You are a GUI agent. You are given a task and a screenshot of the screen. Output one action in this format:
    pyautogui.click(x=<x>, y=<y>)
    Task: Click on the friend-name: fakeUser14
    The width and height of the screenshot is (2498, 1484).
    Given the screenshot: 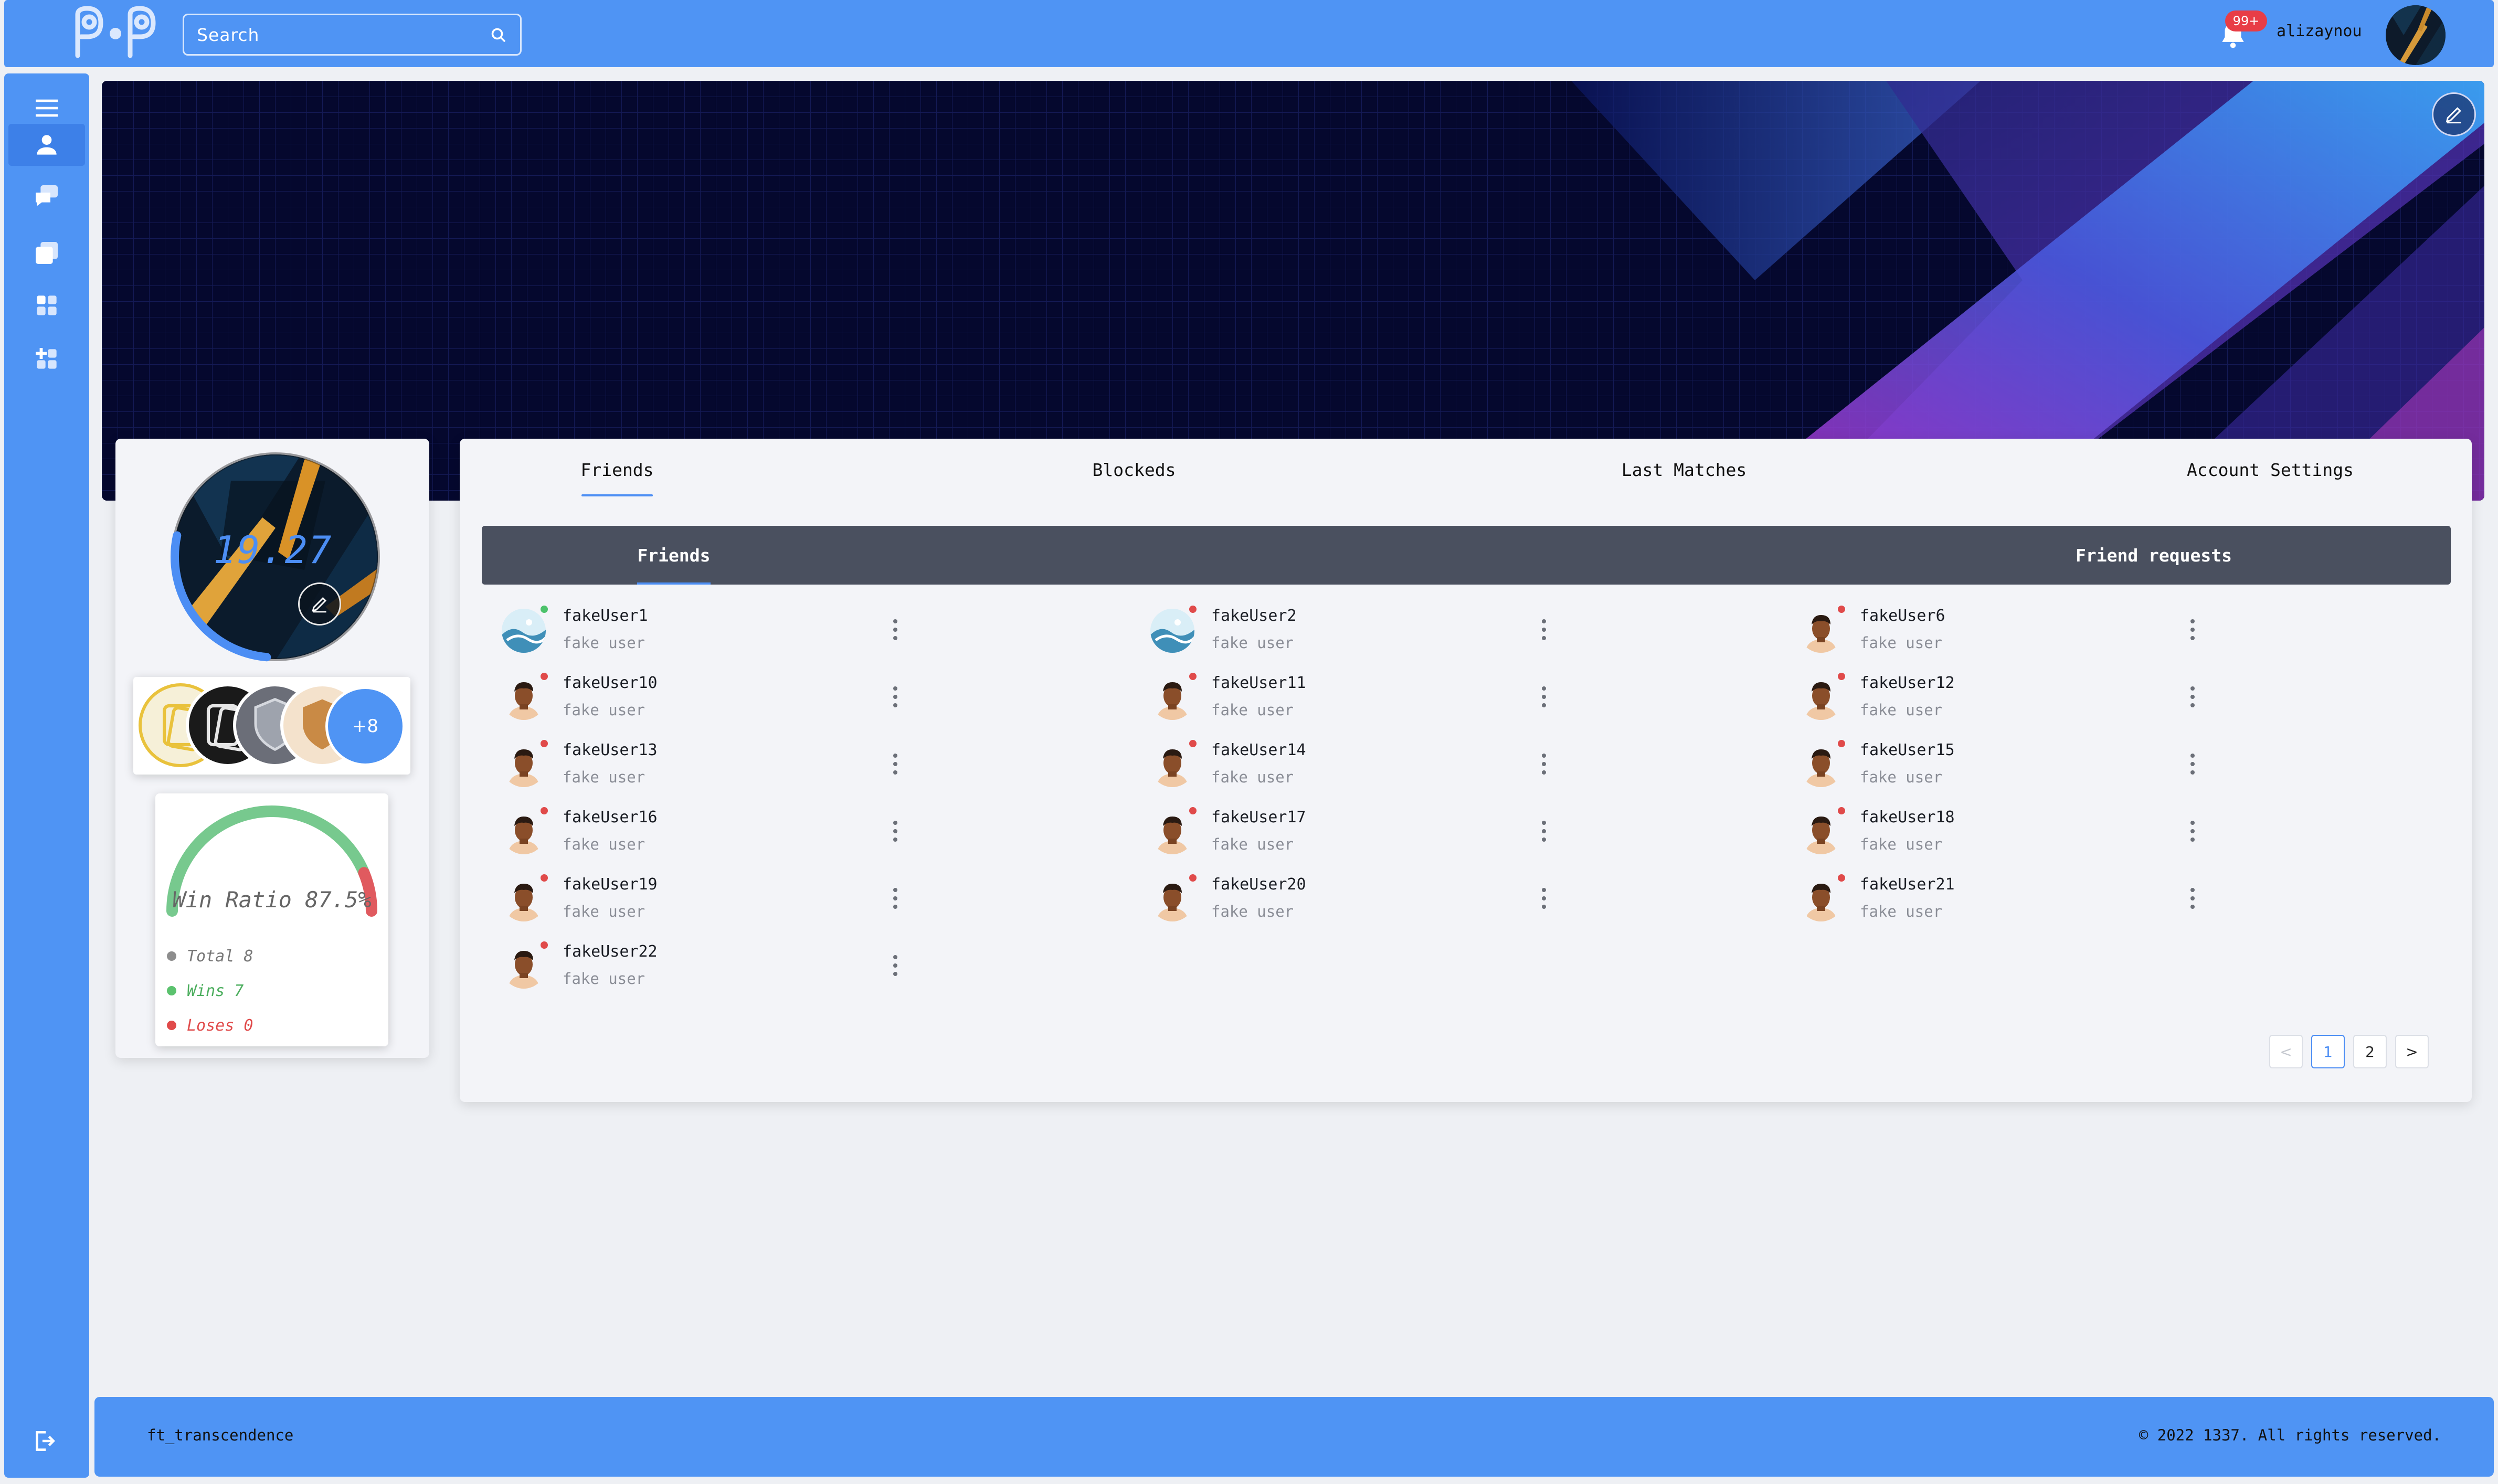 What is the action you would take?
    pyautogui.click(x=1258, y=750)
    